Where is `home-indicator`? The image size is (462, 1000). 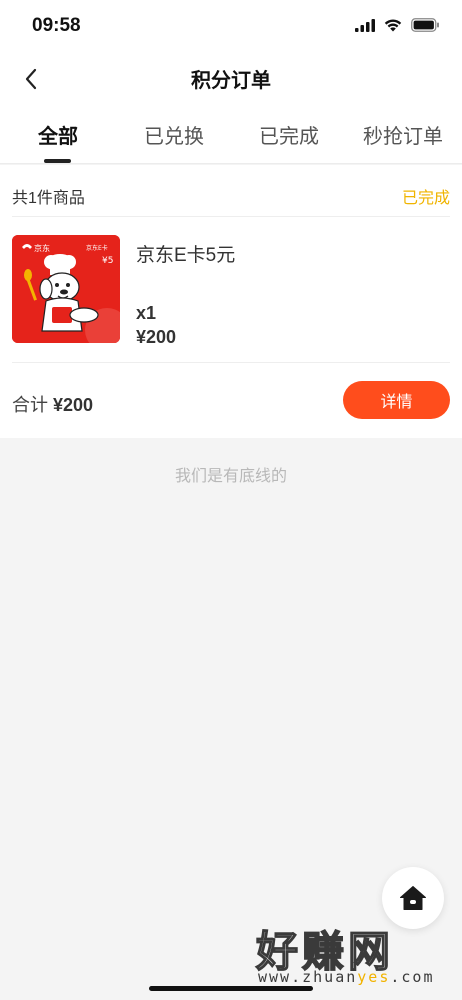
home-indicator is located at coordinates (231, 988).